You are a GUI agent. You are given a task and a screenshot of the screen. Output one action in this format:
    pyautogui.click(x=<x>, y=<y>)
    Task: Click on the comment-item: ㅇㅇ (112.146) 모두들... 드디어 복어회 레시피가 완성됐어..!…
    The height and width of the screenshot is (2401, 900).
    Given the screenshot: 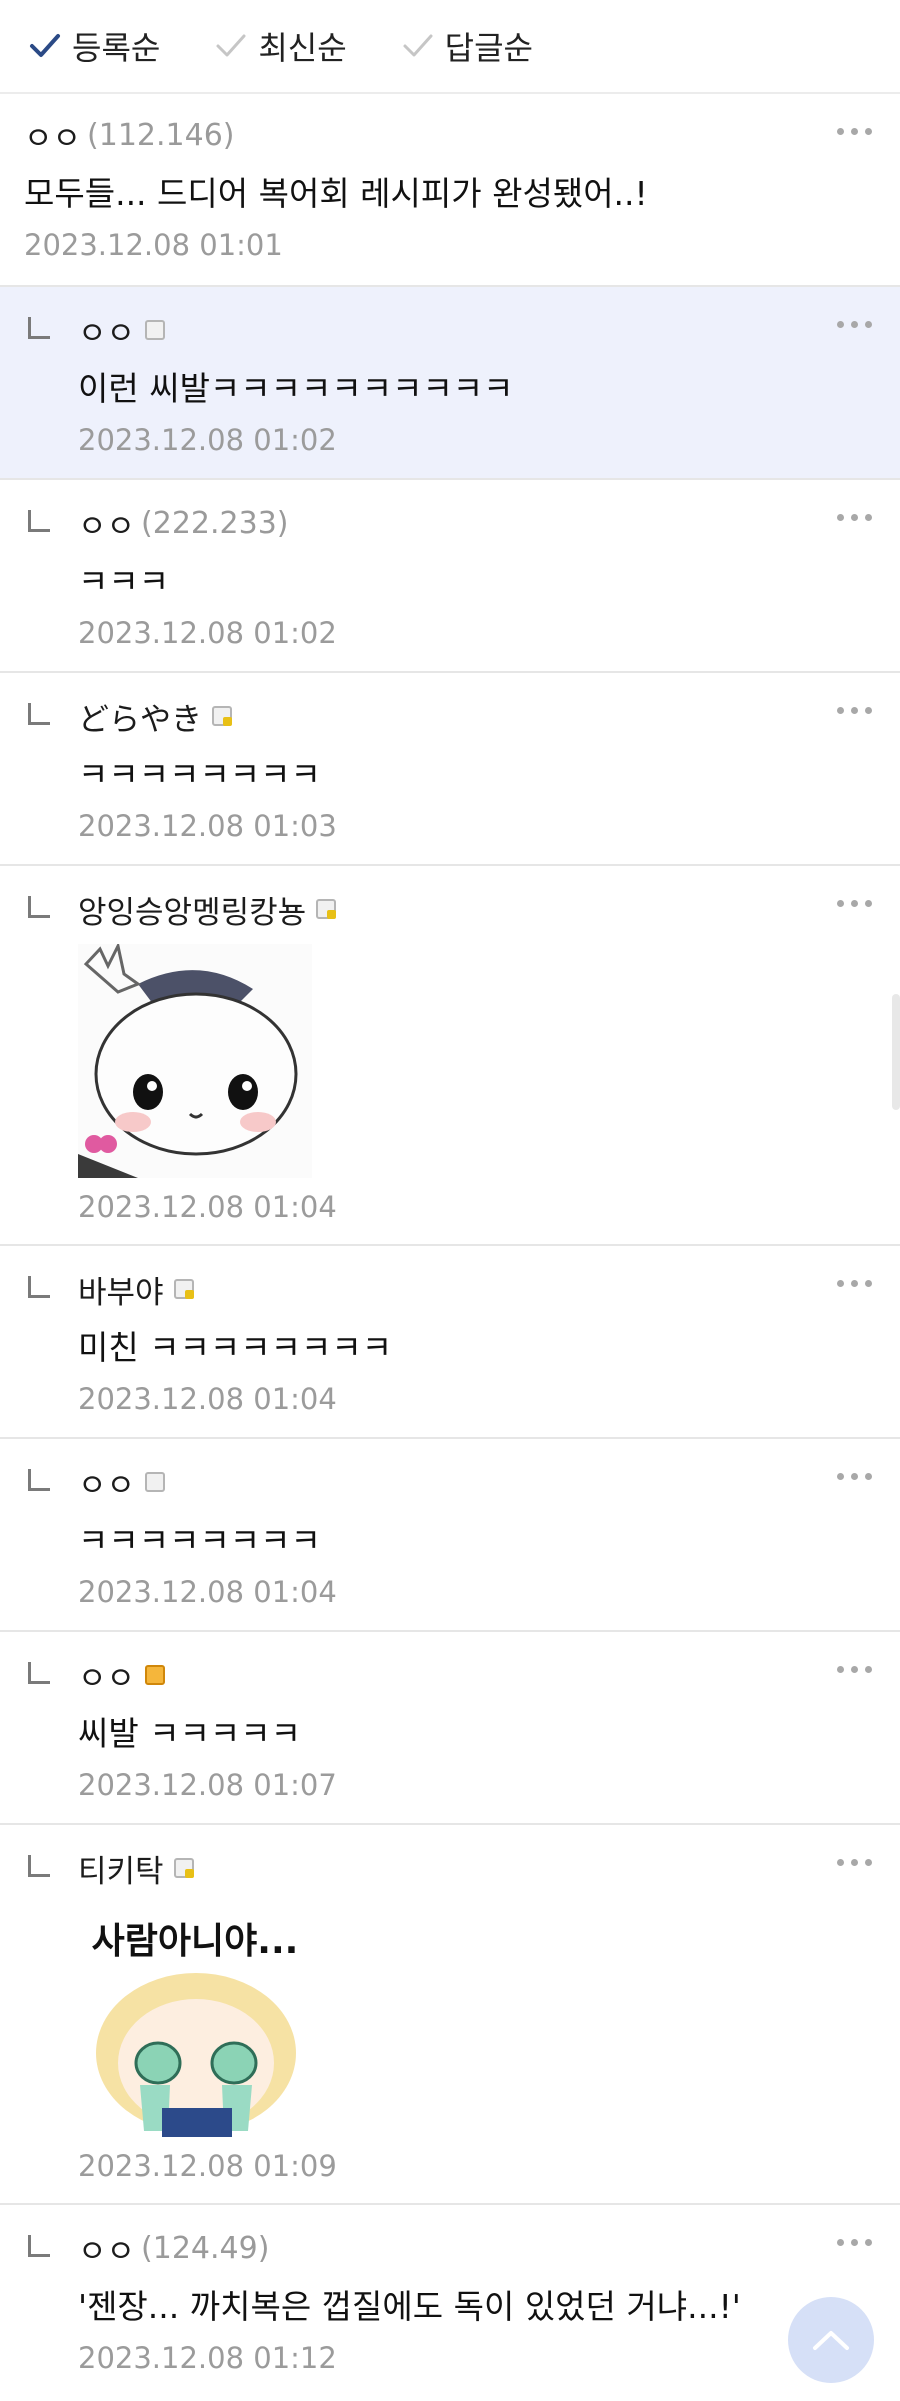 What is the action you would take?
    pyautogui.click(x=450, y=190)
    